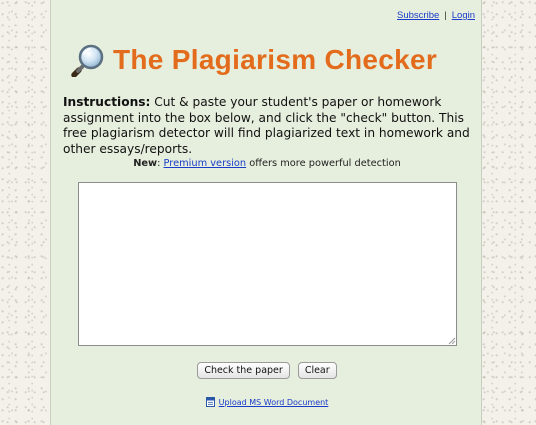 This screenshot has height=425, width=536. What do you see at coordinates (87, 60) in the screenshot?
I see `magnifying-glass-icon` at bounding box center [87, 60].